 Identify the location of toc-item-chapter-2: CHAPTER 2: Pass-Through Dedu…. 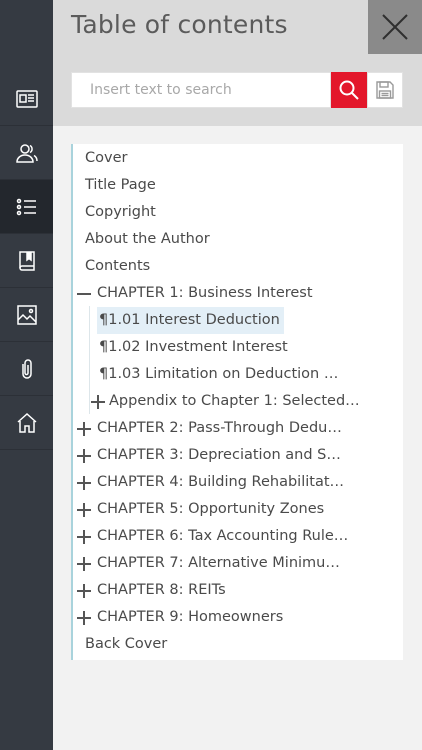
(219, 428).